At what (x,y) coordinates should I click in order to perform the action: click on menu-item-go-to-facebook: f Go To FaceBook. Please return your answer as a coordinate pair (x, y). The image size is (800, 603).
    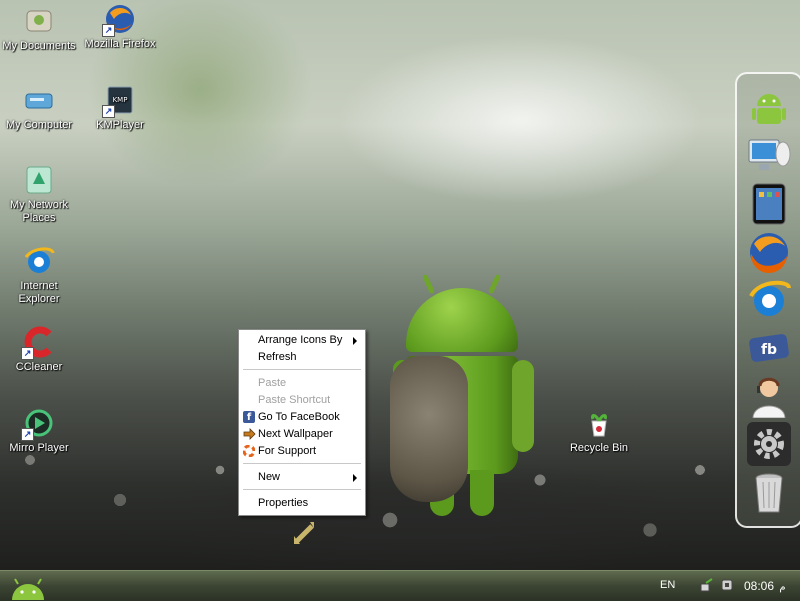
    Looking at the image, I should click on (302, 417).